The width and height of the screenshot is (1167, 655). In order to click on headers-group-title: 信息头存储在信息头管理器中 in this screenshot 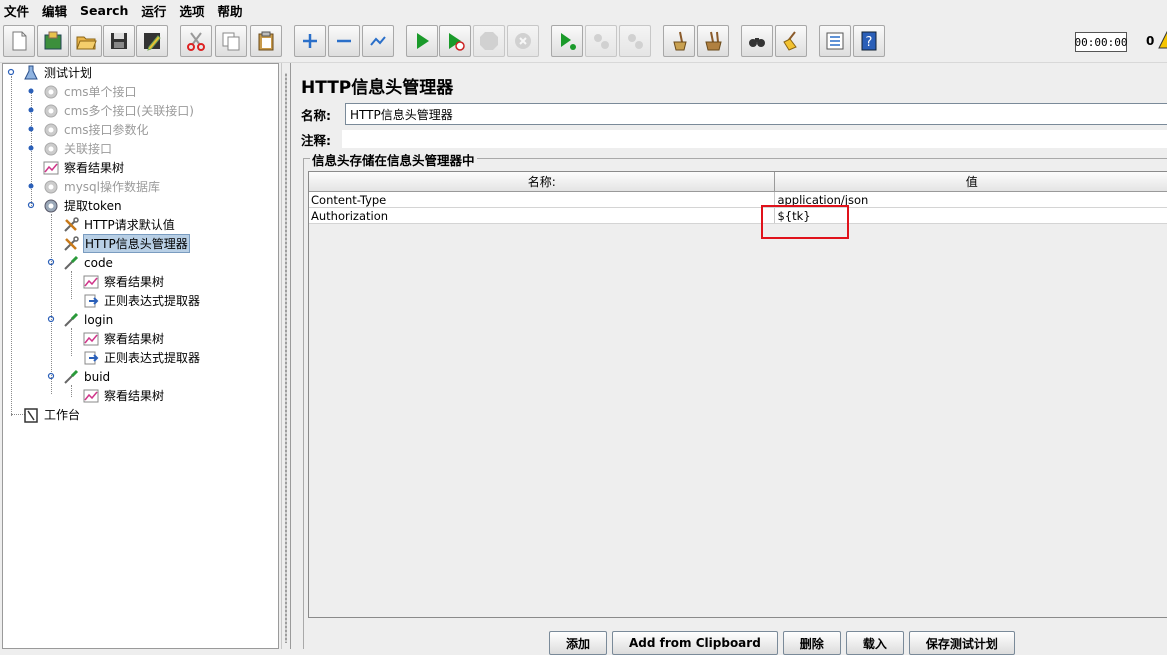, I will do `click(393, 159)`.